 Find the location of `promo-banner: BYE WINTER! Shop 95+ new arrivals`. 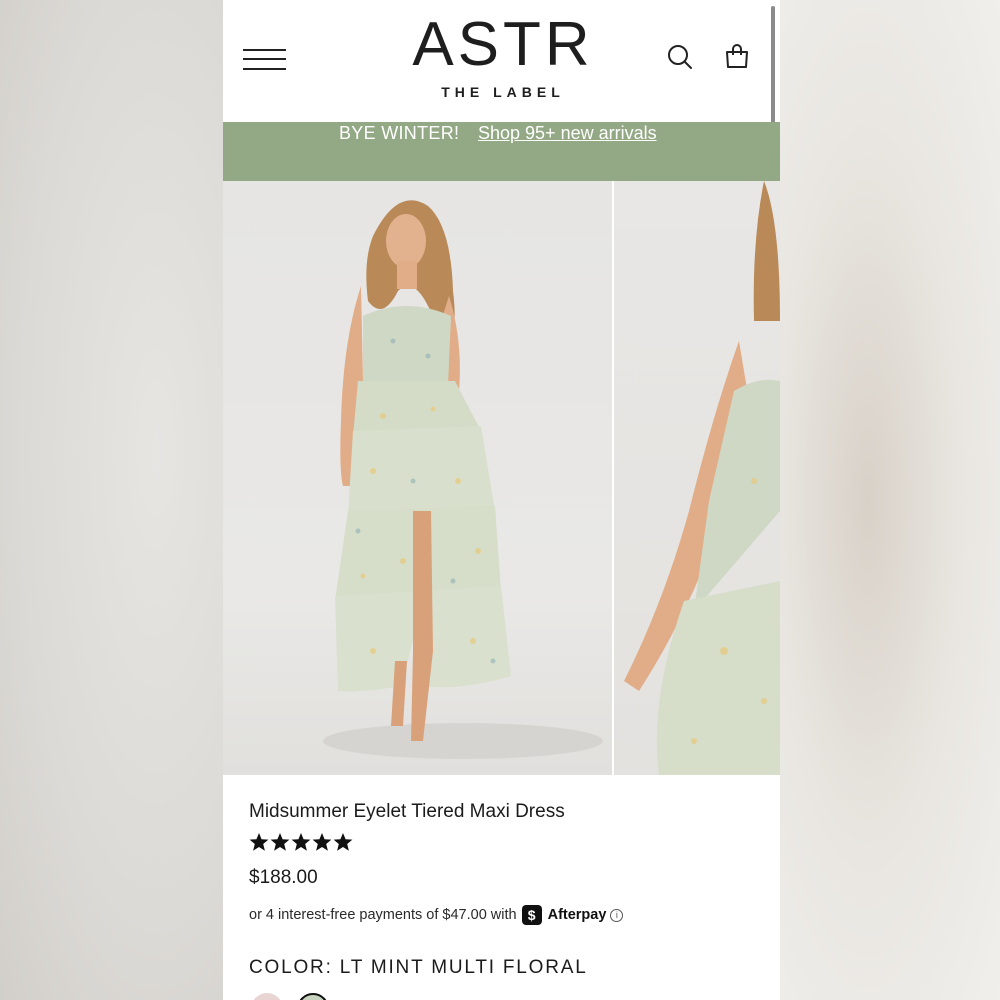

promo-banner: BYE WINTER! Shop 95+ new arrivals is located at coordinates (501, 151).